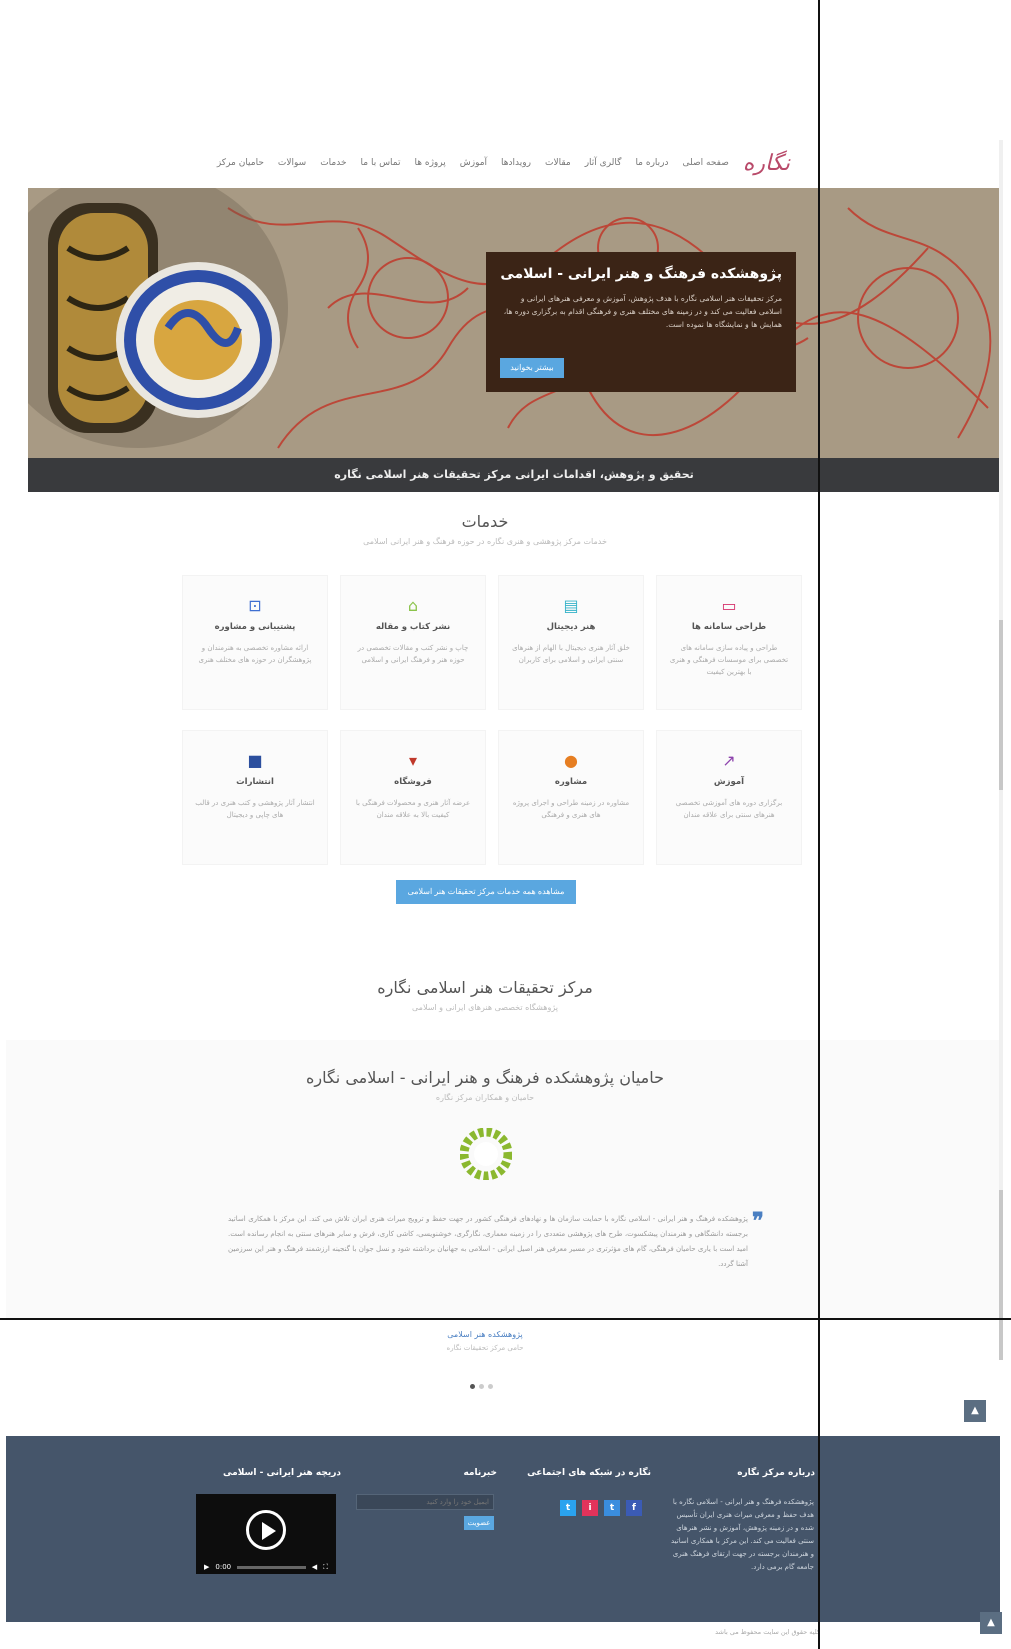  Describe the element at coordinates (413, 782) in the screenshot. I see `service-title: فروشگاه` at that location.